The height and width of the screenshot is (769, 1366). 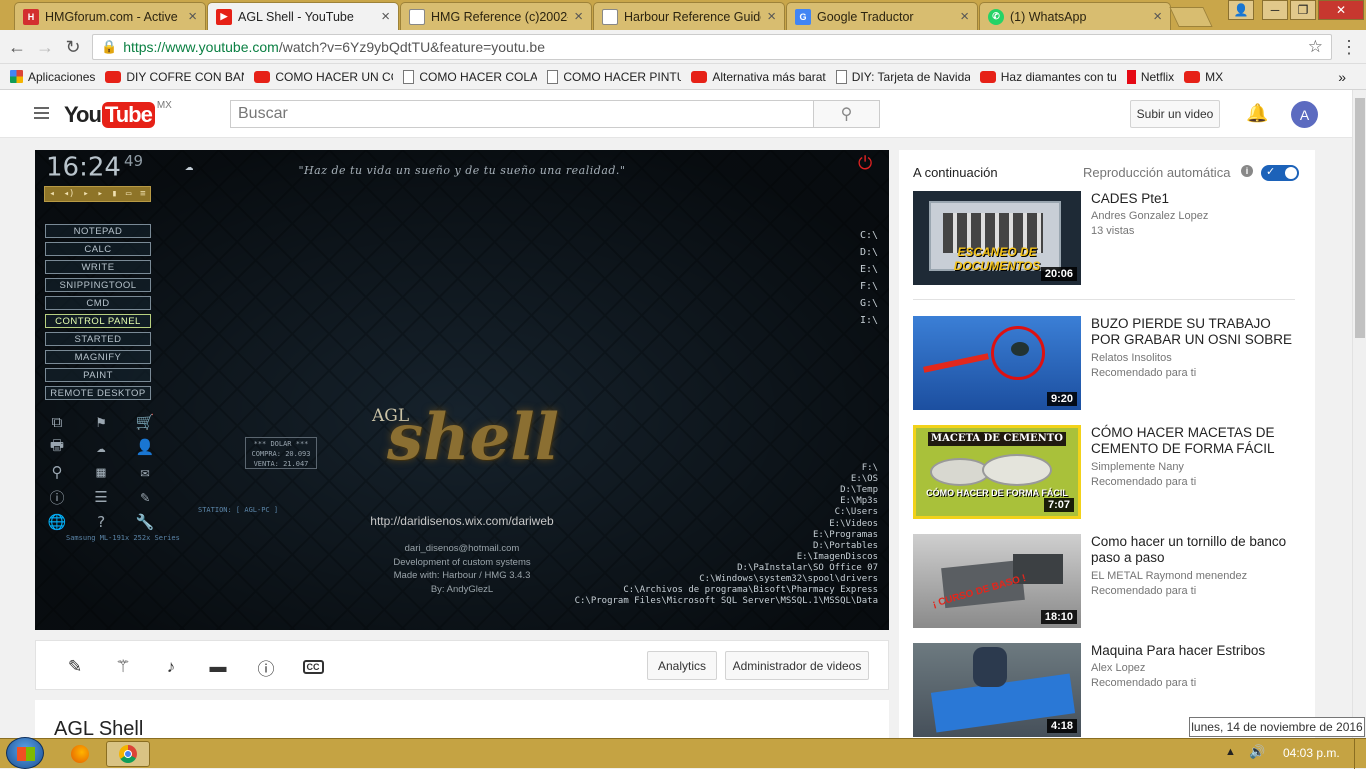 I want to click on drive-label: I:\, so click(x=868, y=320).